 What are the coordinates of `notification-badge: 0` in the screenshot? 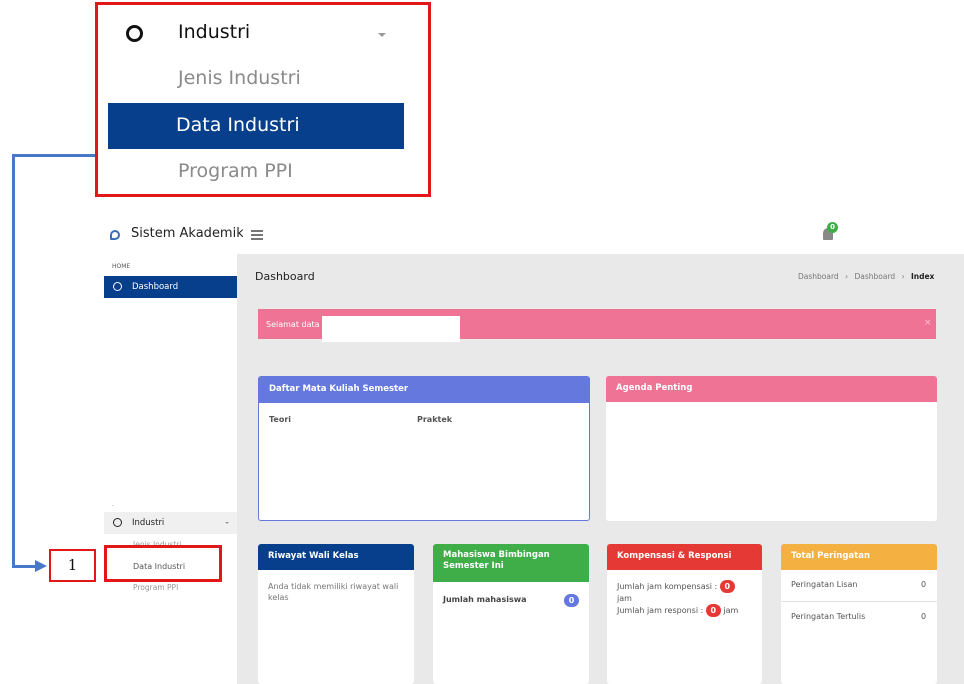 It's located at (832, 227).